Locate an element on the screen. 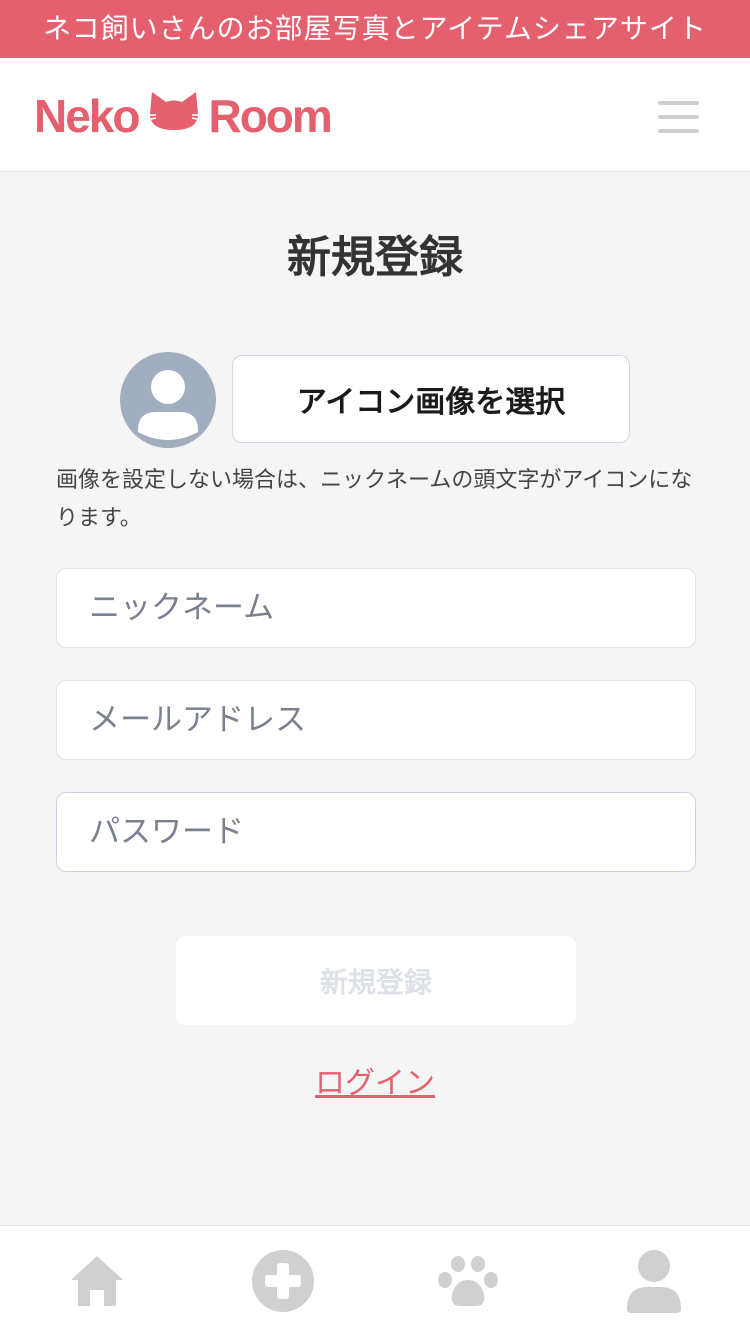 The image size is (750, 1335). cat-face-icon is located at coordinates (174, 116).